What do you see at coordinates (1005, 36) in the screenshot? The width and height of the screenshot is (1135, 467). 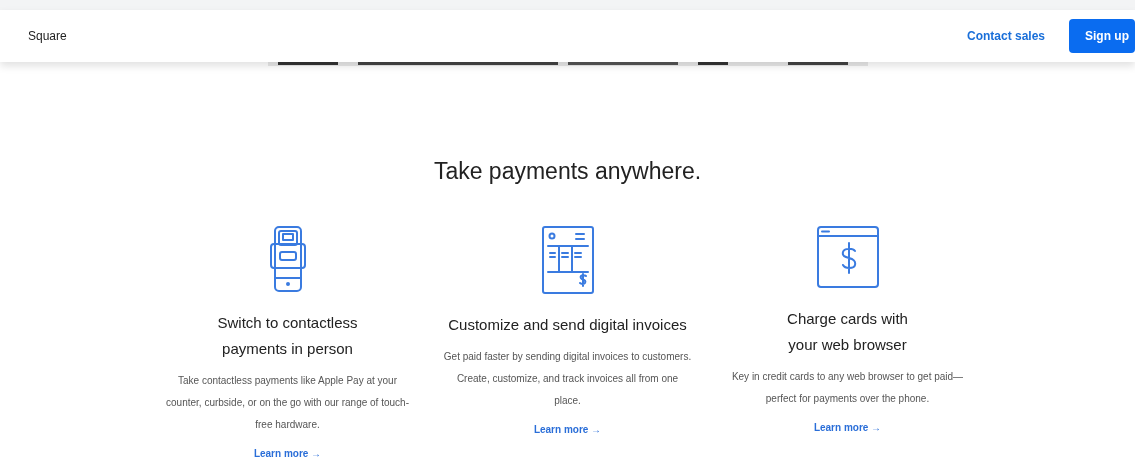 I see `contact-sales-link: Contact sales` at bounding box center [1005, 36].